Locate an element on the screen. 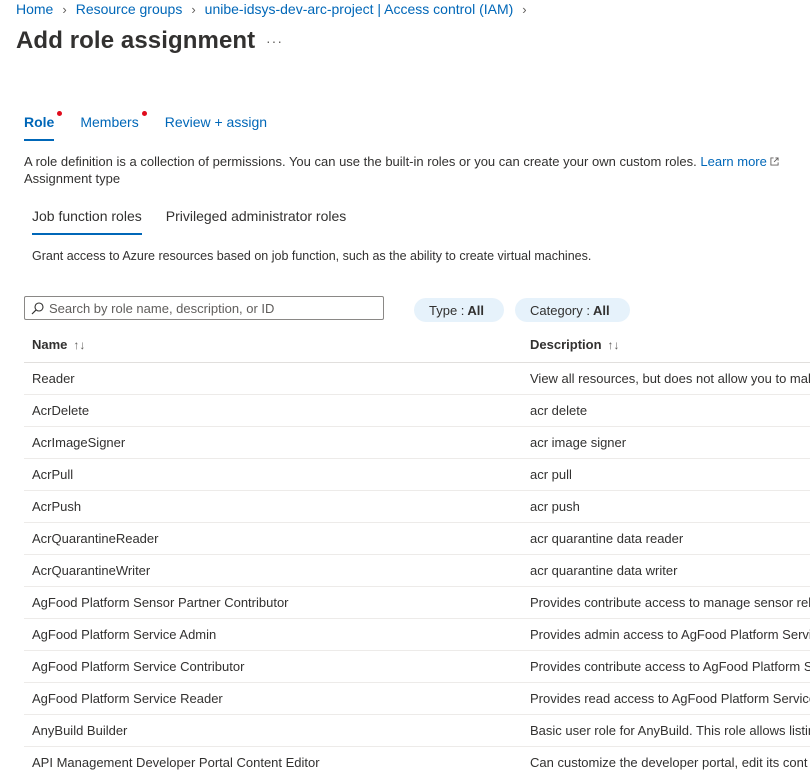 This screenshot has height=774, width=810. tab-members-label: Members is located at coordinates (109, 122).